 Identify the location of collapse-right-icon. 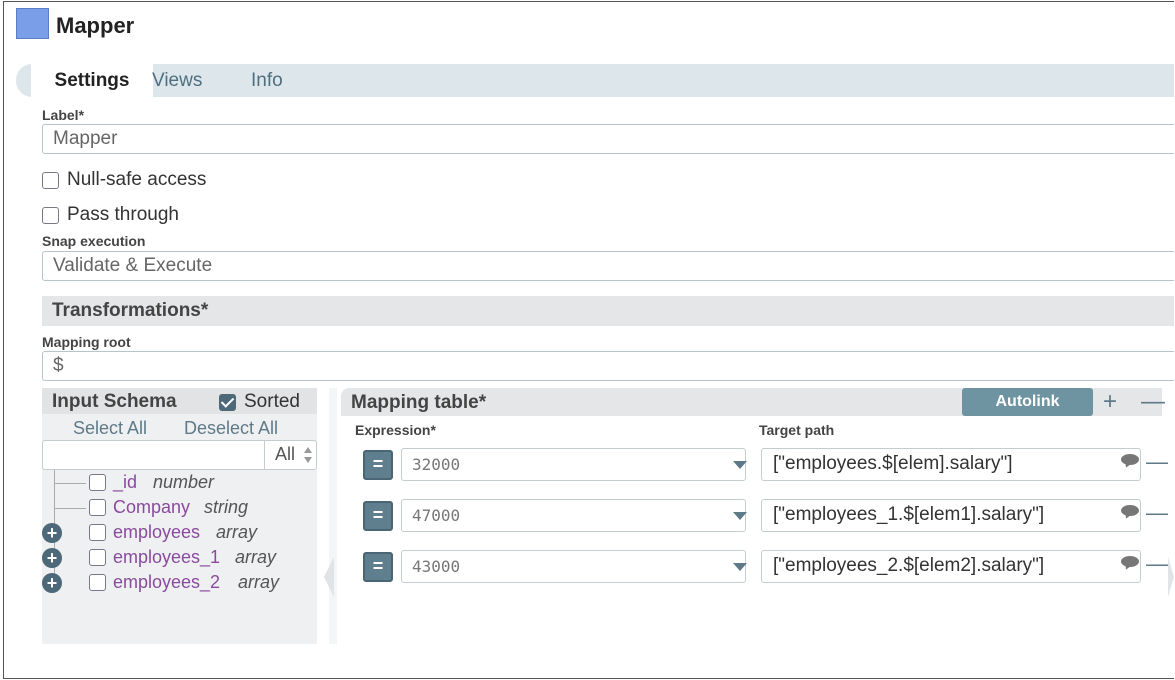
(1171, 577).